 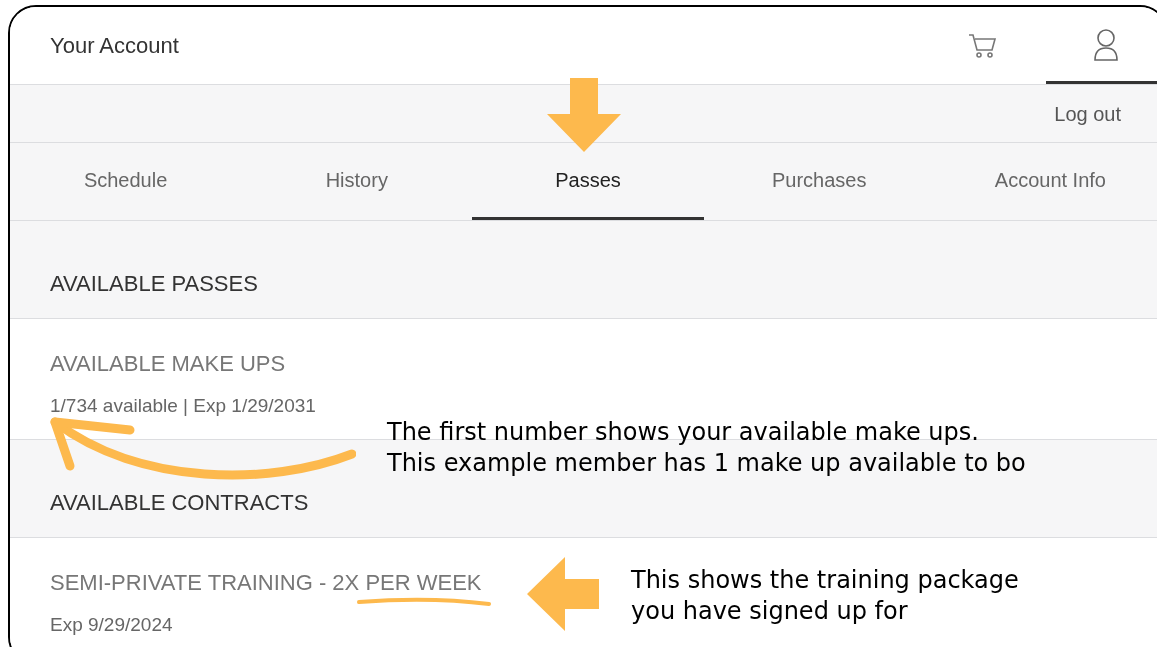 What do you see at coordinates (111, 625) in the screenshot?
I see `pass-detail: Exp 9/29/2024` at bounding box center [111, 625].